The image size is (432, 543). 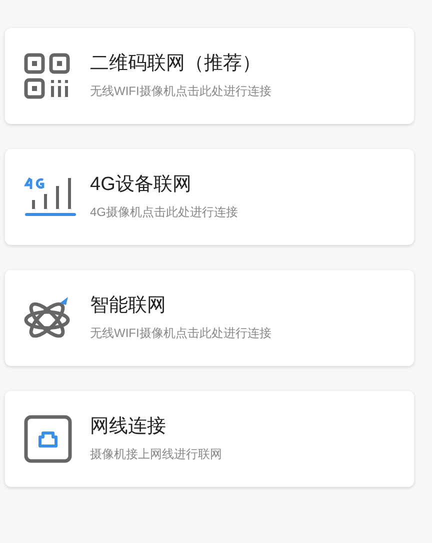 What do you see at coordinates (164, 212) in the screenshot?
I see `option-description: 4G摄像机点击此处进行连接` at bounding box center [164, 212].